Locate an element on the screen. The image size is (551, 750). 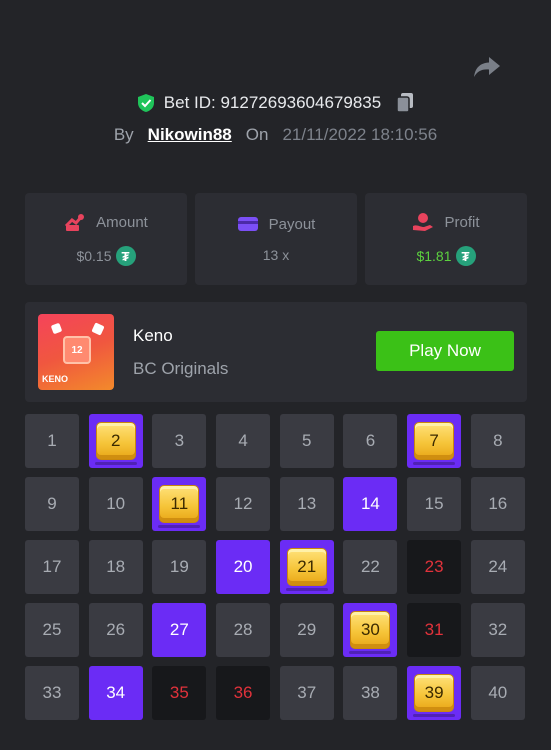
keno-cell-29: 29 is located at coordinates (306, 630).